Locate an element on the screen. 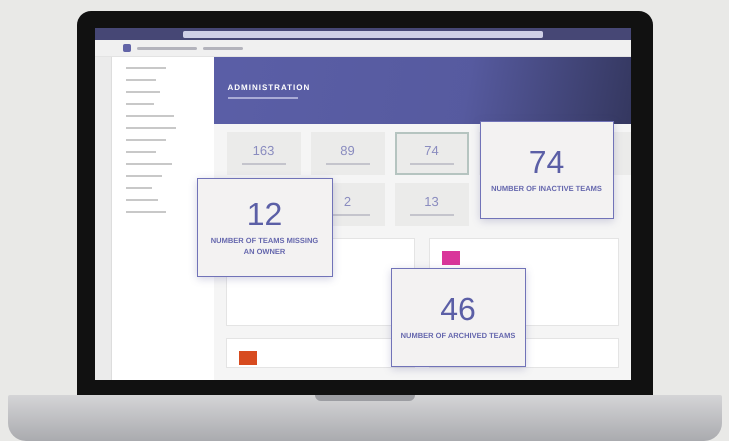 The height and width of the screenshot is (441, 729). callout-value: 12 is located at coordinates (264, 214).